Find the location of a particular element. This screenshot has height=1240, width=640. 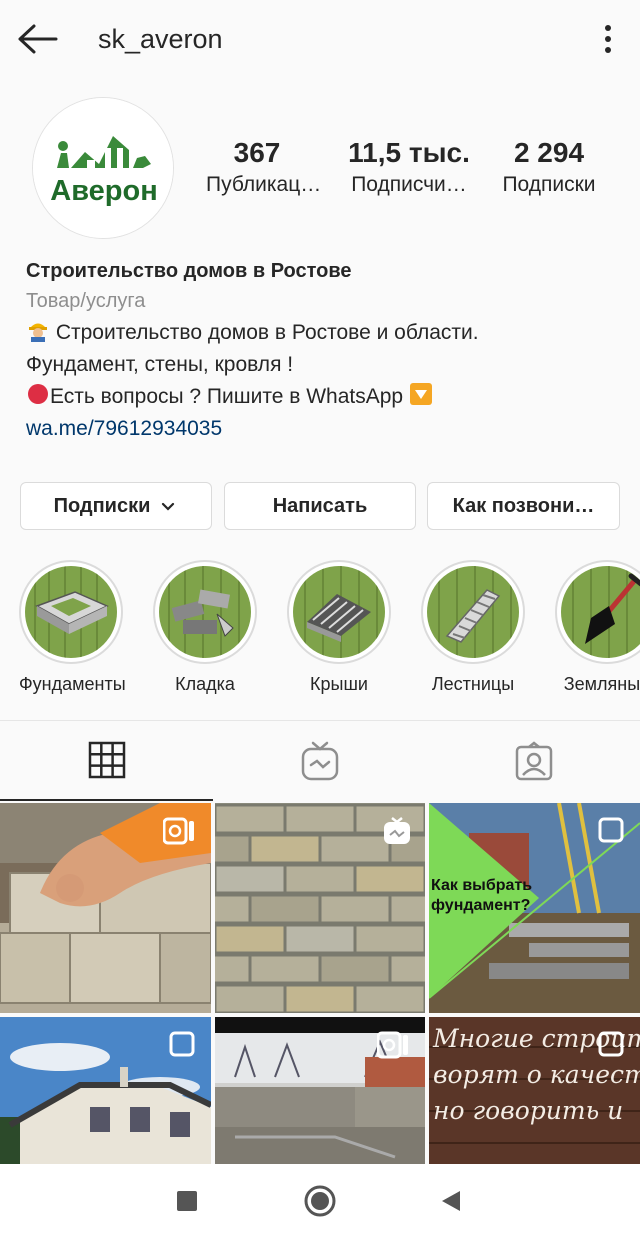

bio-line-3: Есть вопросы ? Пишите в WhatsApp is located at coordinates (326, 397).